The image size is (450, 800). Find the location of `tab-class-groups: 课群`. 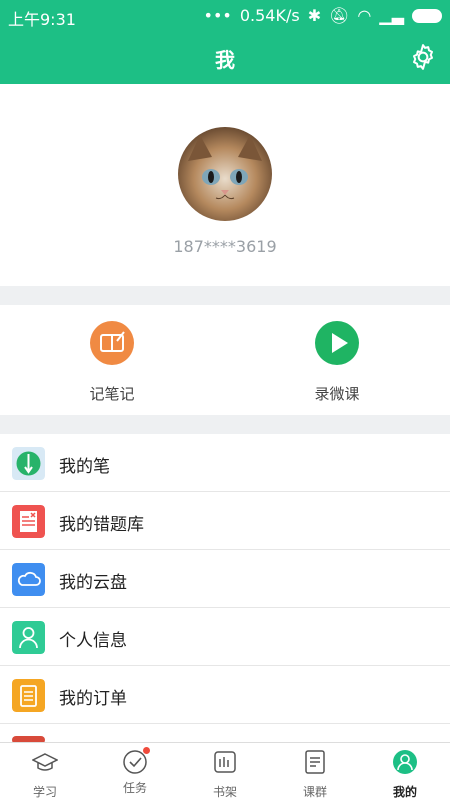

tab-class-groups: 课群 is located at coordinates (315, 774).